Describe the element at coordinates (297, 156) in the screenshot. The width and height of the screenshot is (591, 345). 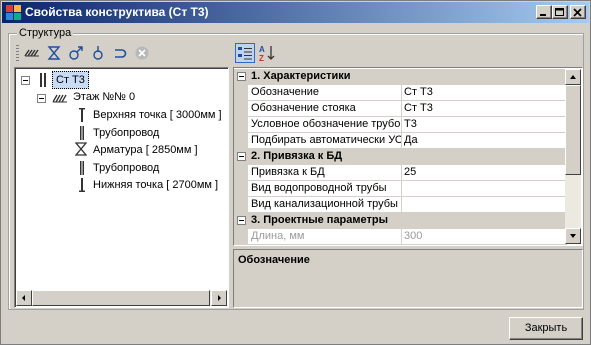
I see `category-title: 2. Привязка к БД` at that location.